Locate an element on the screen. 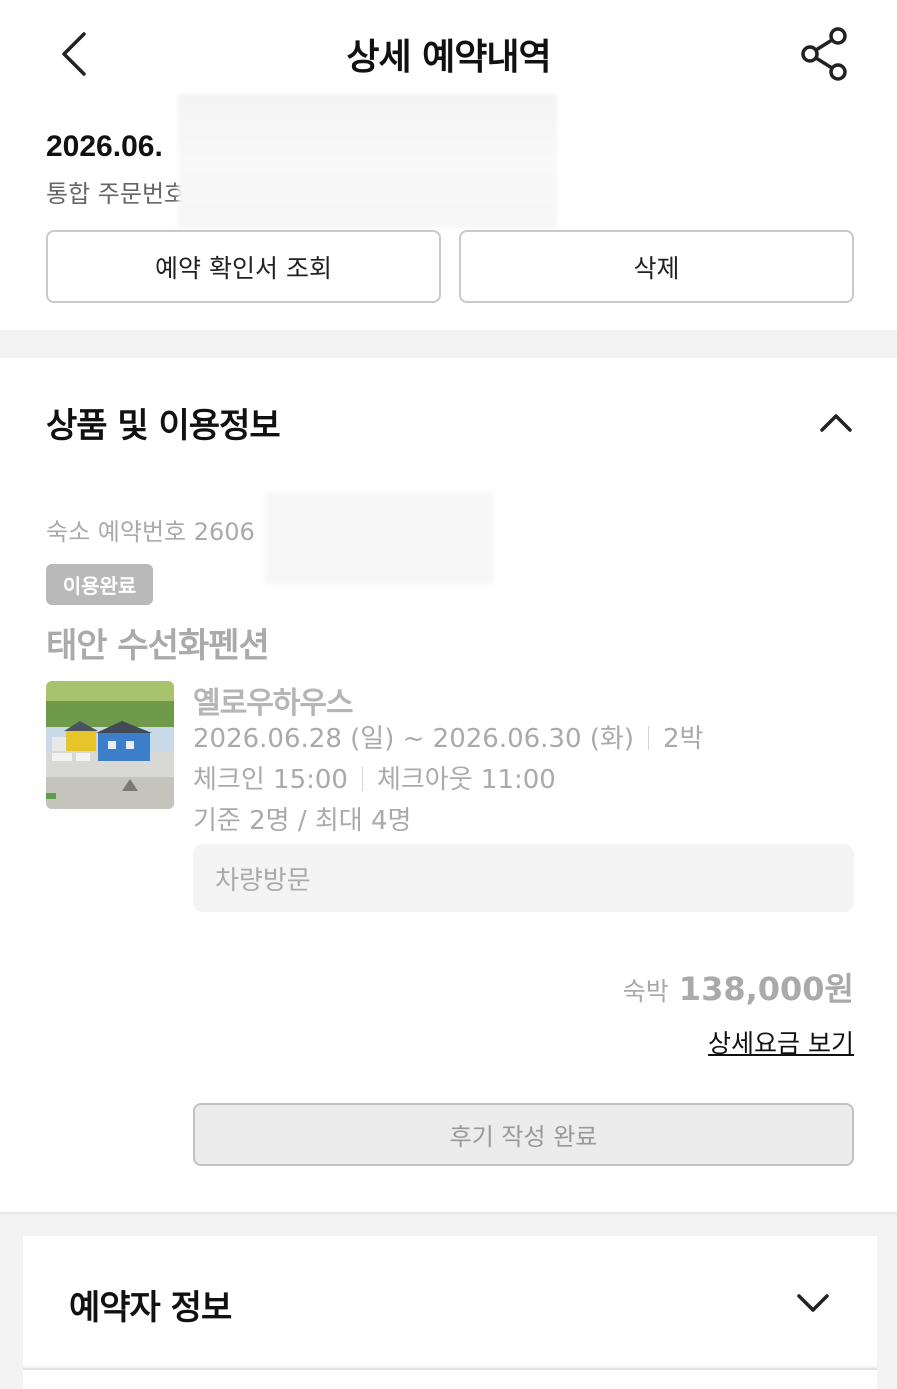 The height and width of the screenshot is (1389, 897). collapse-button is located at coordinates (836, 422).